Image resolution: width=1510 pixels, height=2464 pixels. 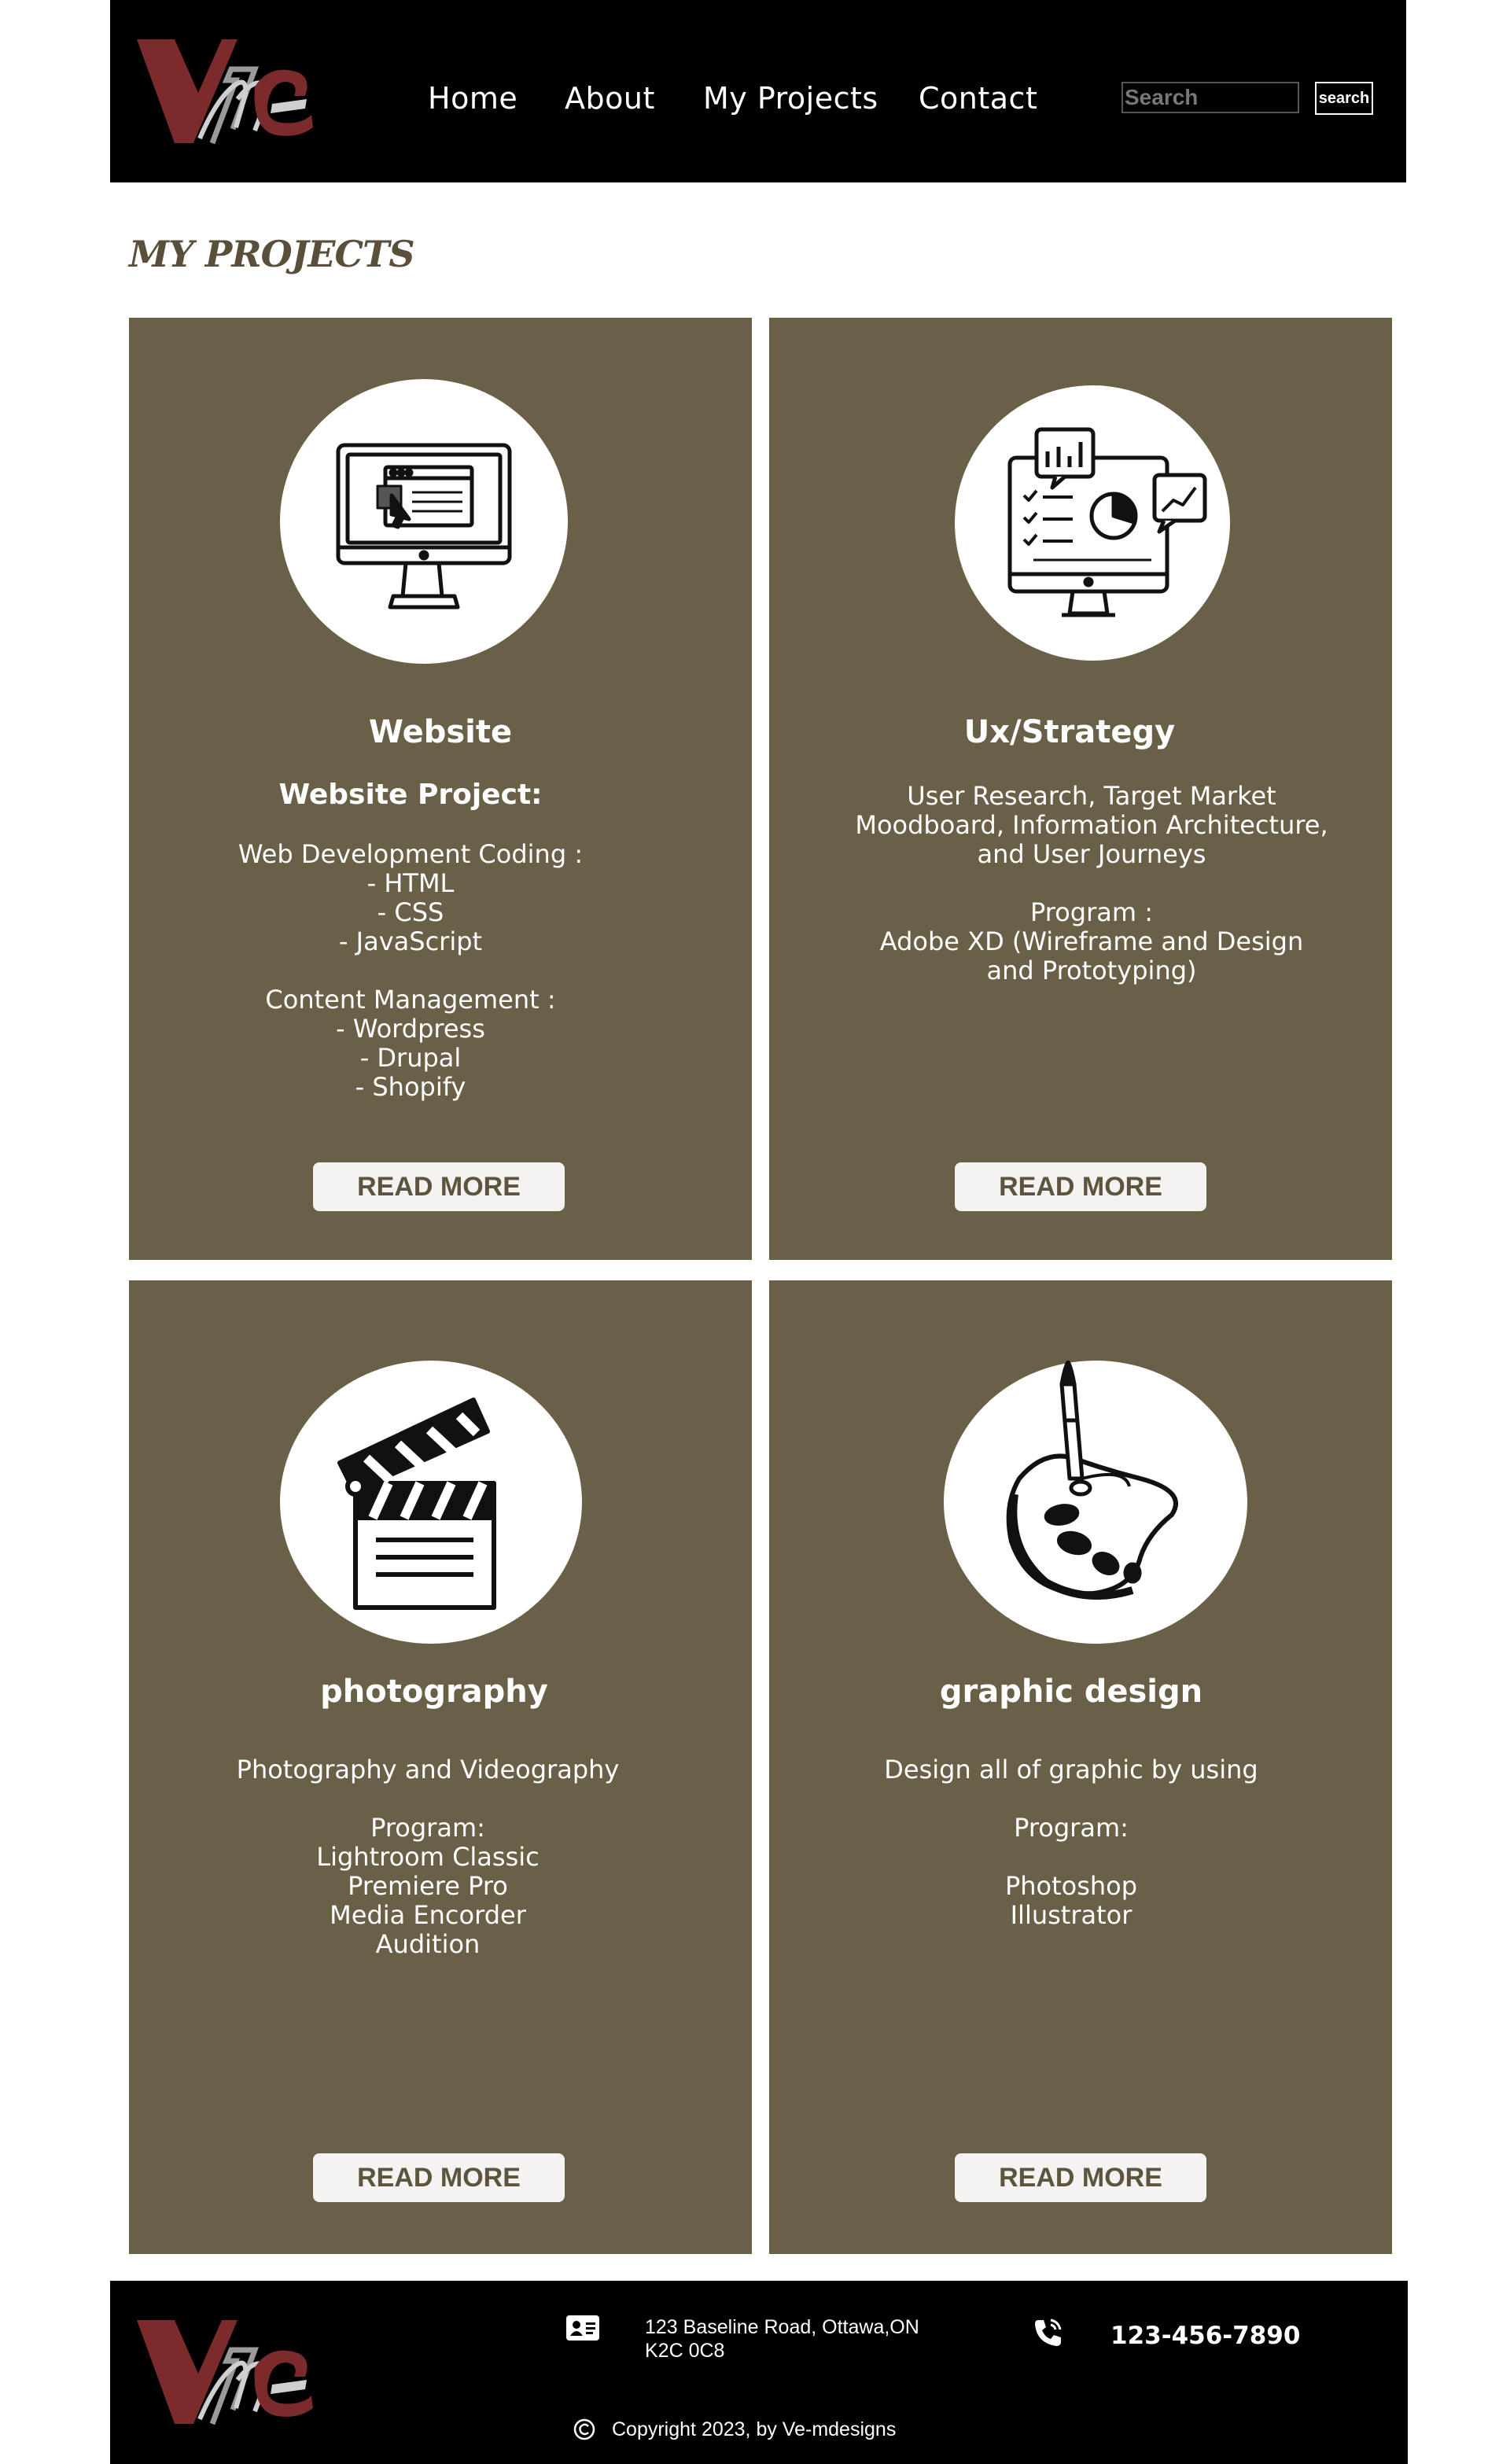 What do you see at coordinates (1093, 523) in the screenshot?
I see `ux-strategy-monitor-icon` at bounding box center [1093, 523].